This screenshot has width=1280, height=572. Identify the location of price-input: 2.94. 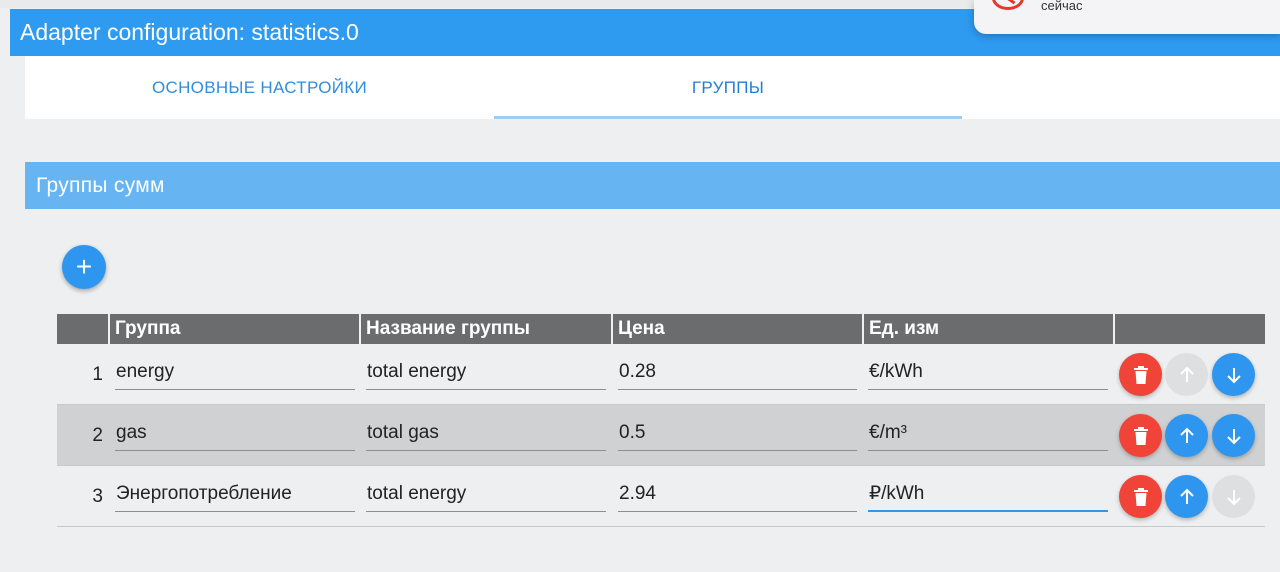
(737, 495).